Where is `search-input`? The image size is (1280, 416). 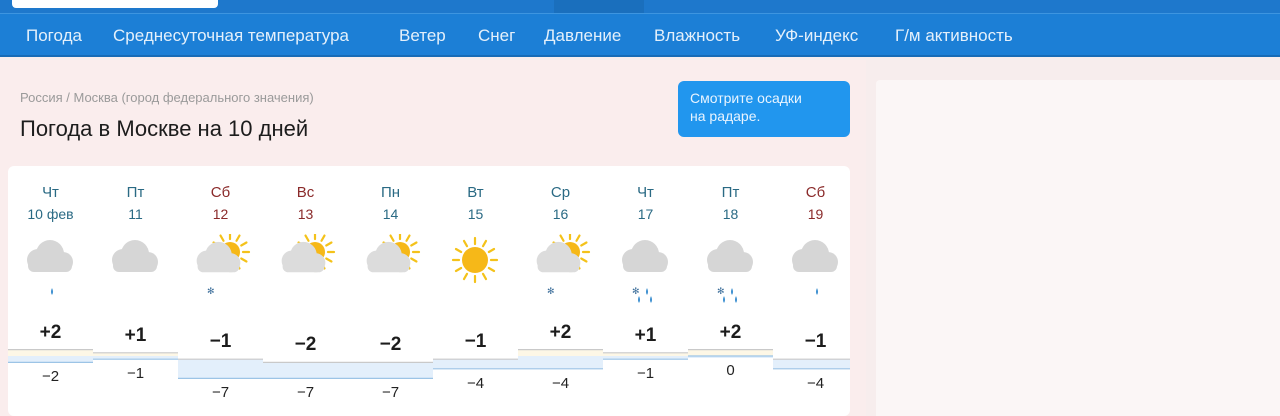
search-input is located at coordinates (115, 4).